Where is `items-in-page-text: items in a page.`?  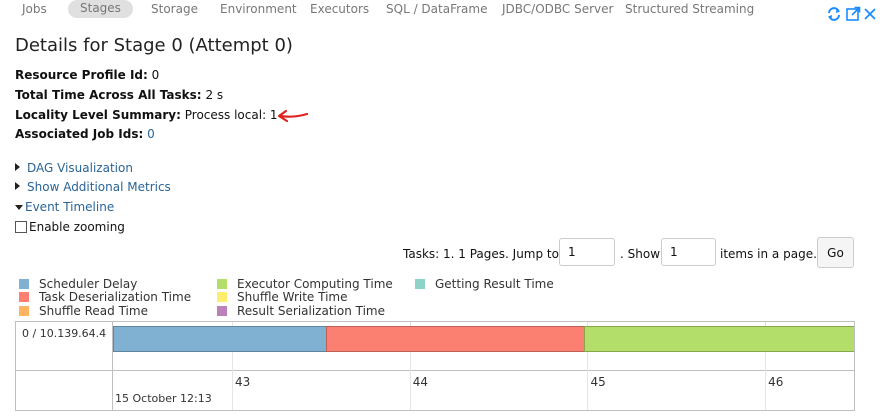 items-in-page-text: items in a page. is located at coordinates (768, 254).